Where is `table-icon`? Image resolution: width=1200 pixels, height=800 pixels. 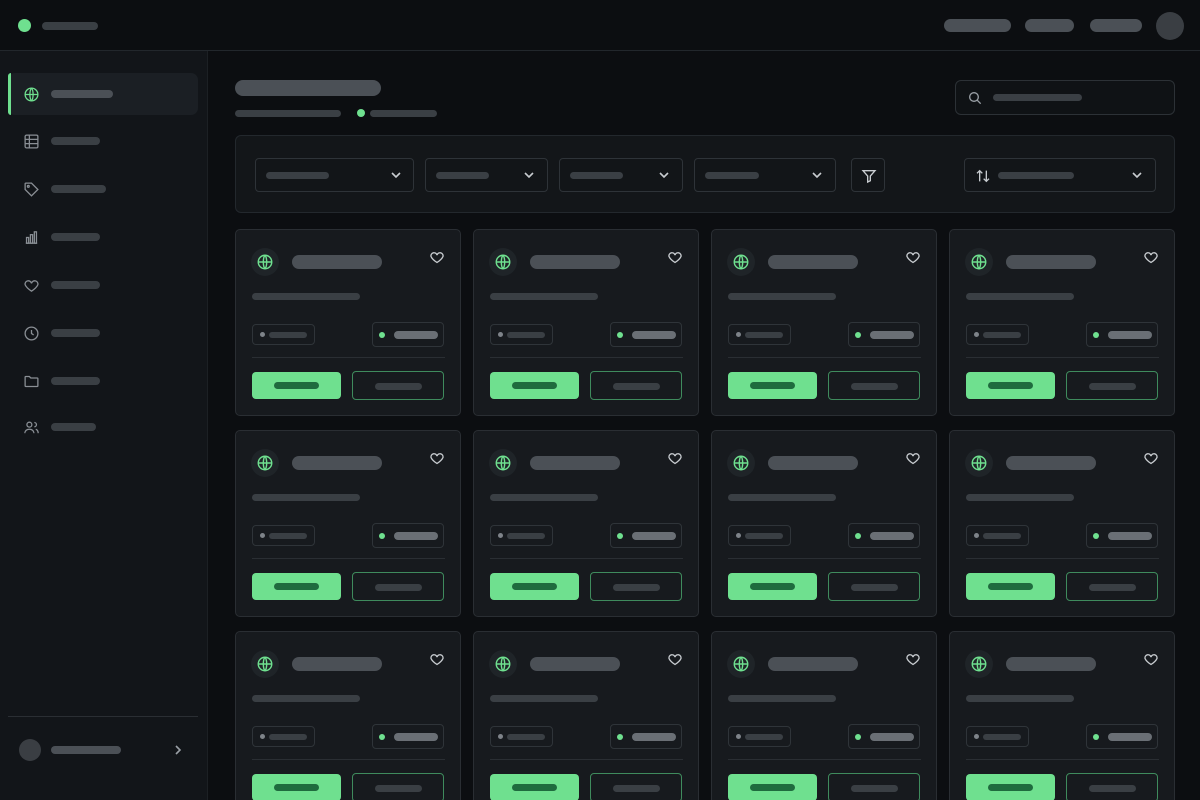 table-icon is located at coordinates (31, 141).